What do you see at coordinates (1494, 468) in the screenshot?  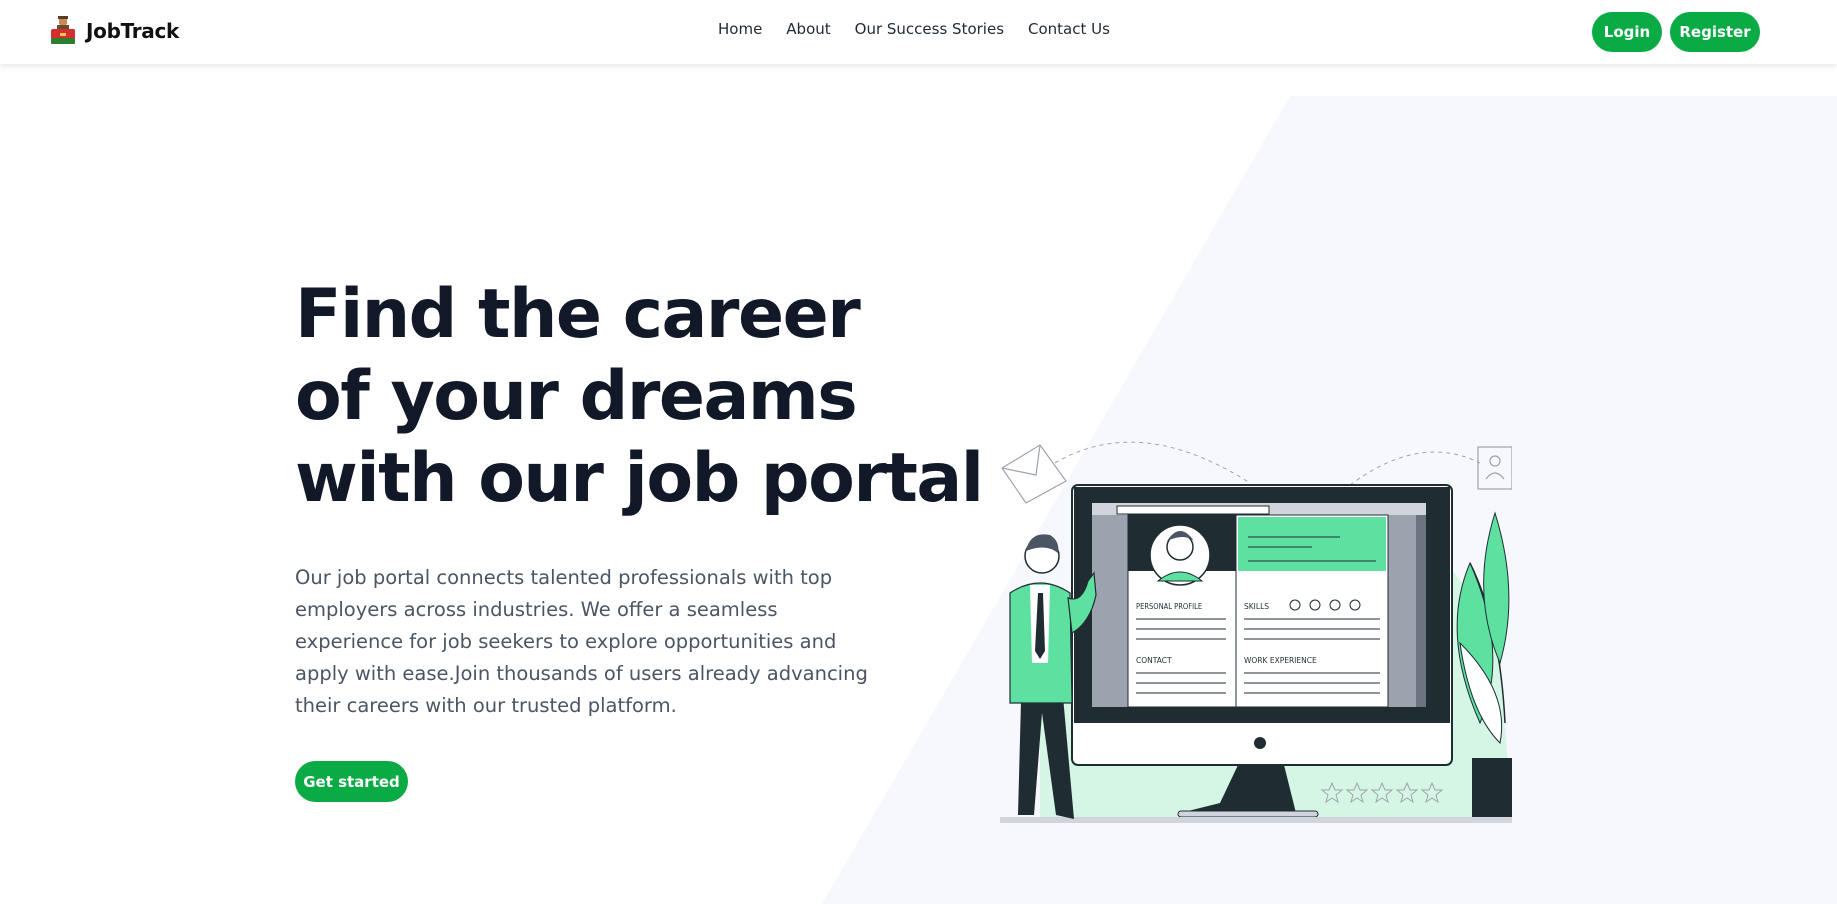 I see `user-card-icon` at bounding box center [1494, 468].